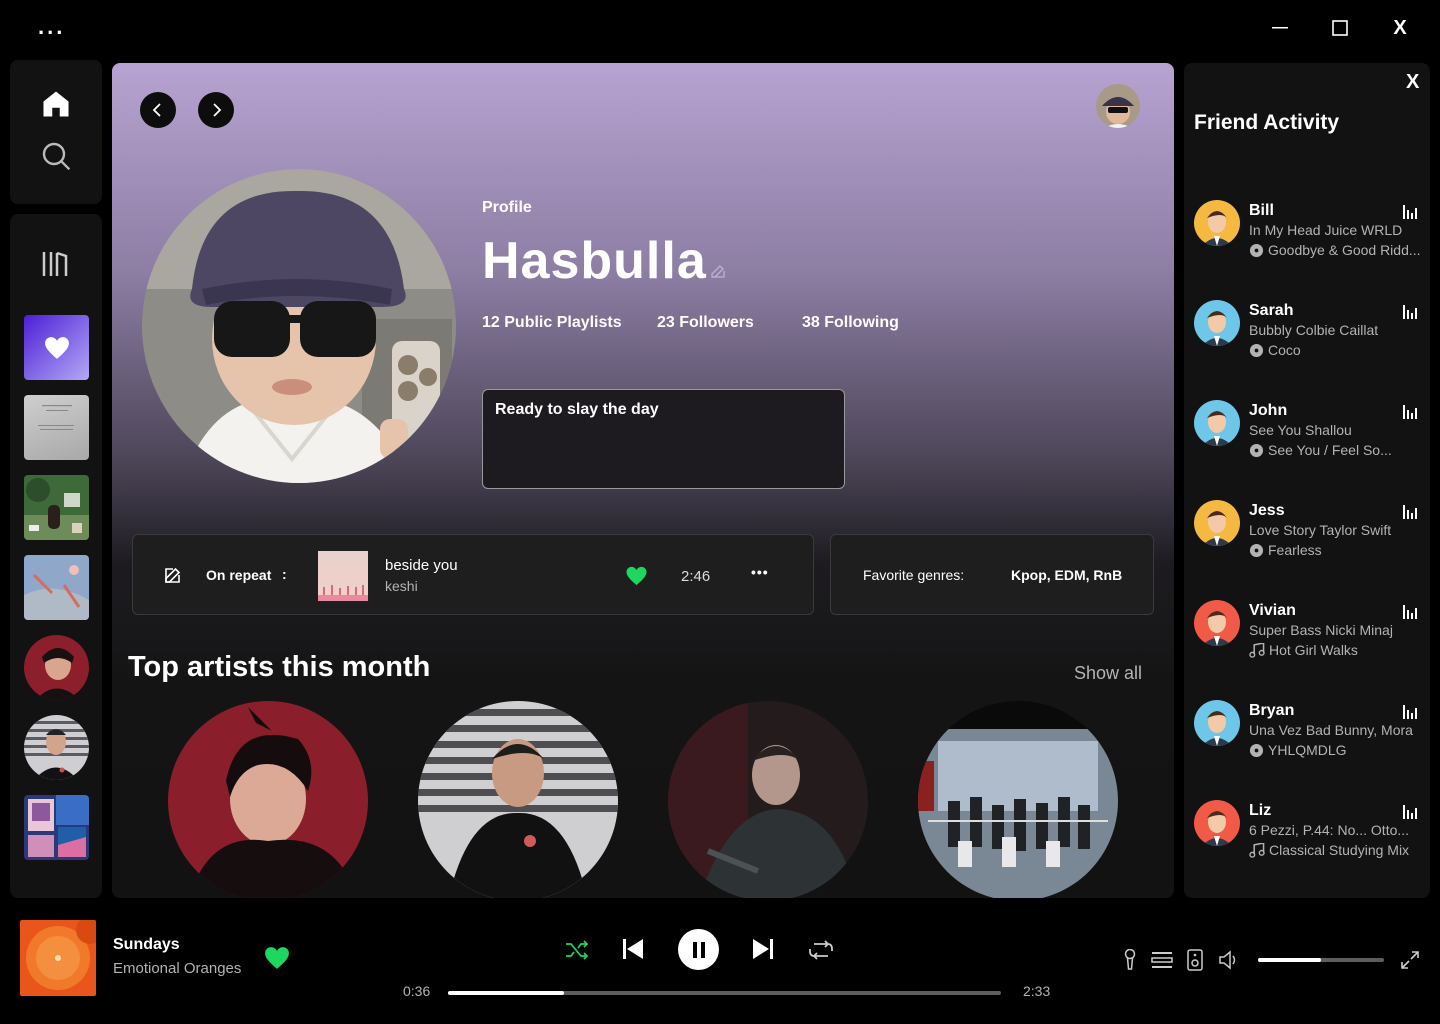 The width and height of the screenshot is (1440, 1024). What do you see at coordinates (705, 323) in the screenshot?
I see `followers-stat: 23 Followers` at bounding box center [705, 323].